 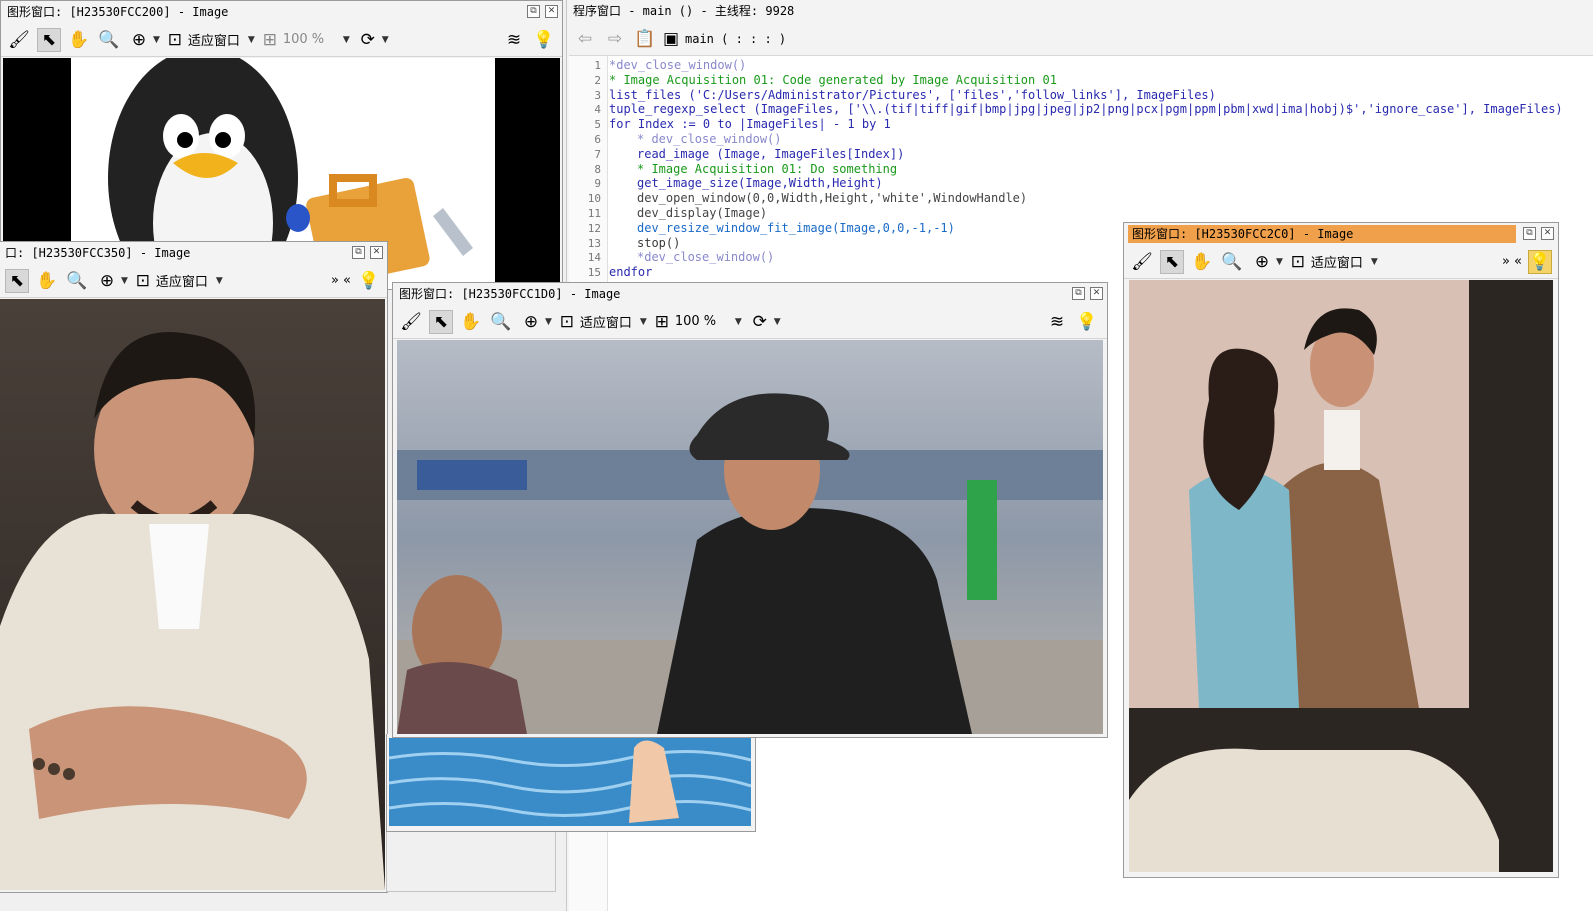 I want to click on code-text: stop(), so click(x=659, y=242).